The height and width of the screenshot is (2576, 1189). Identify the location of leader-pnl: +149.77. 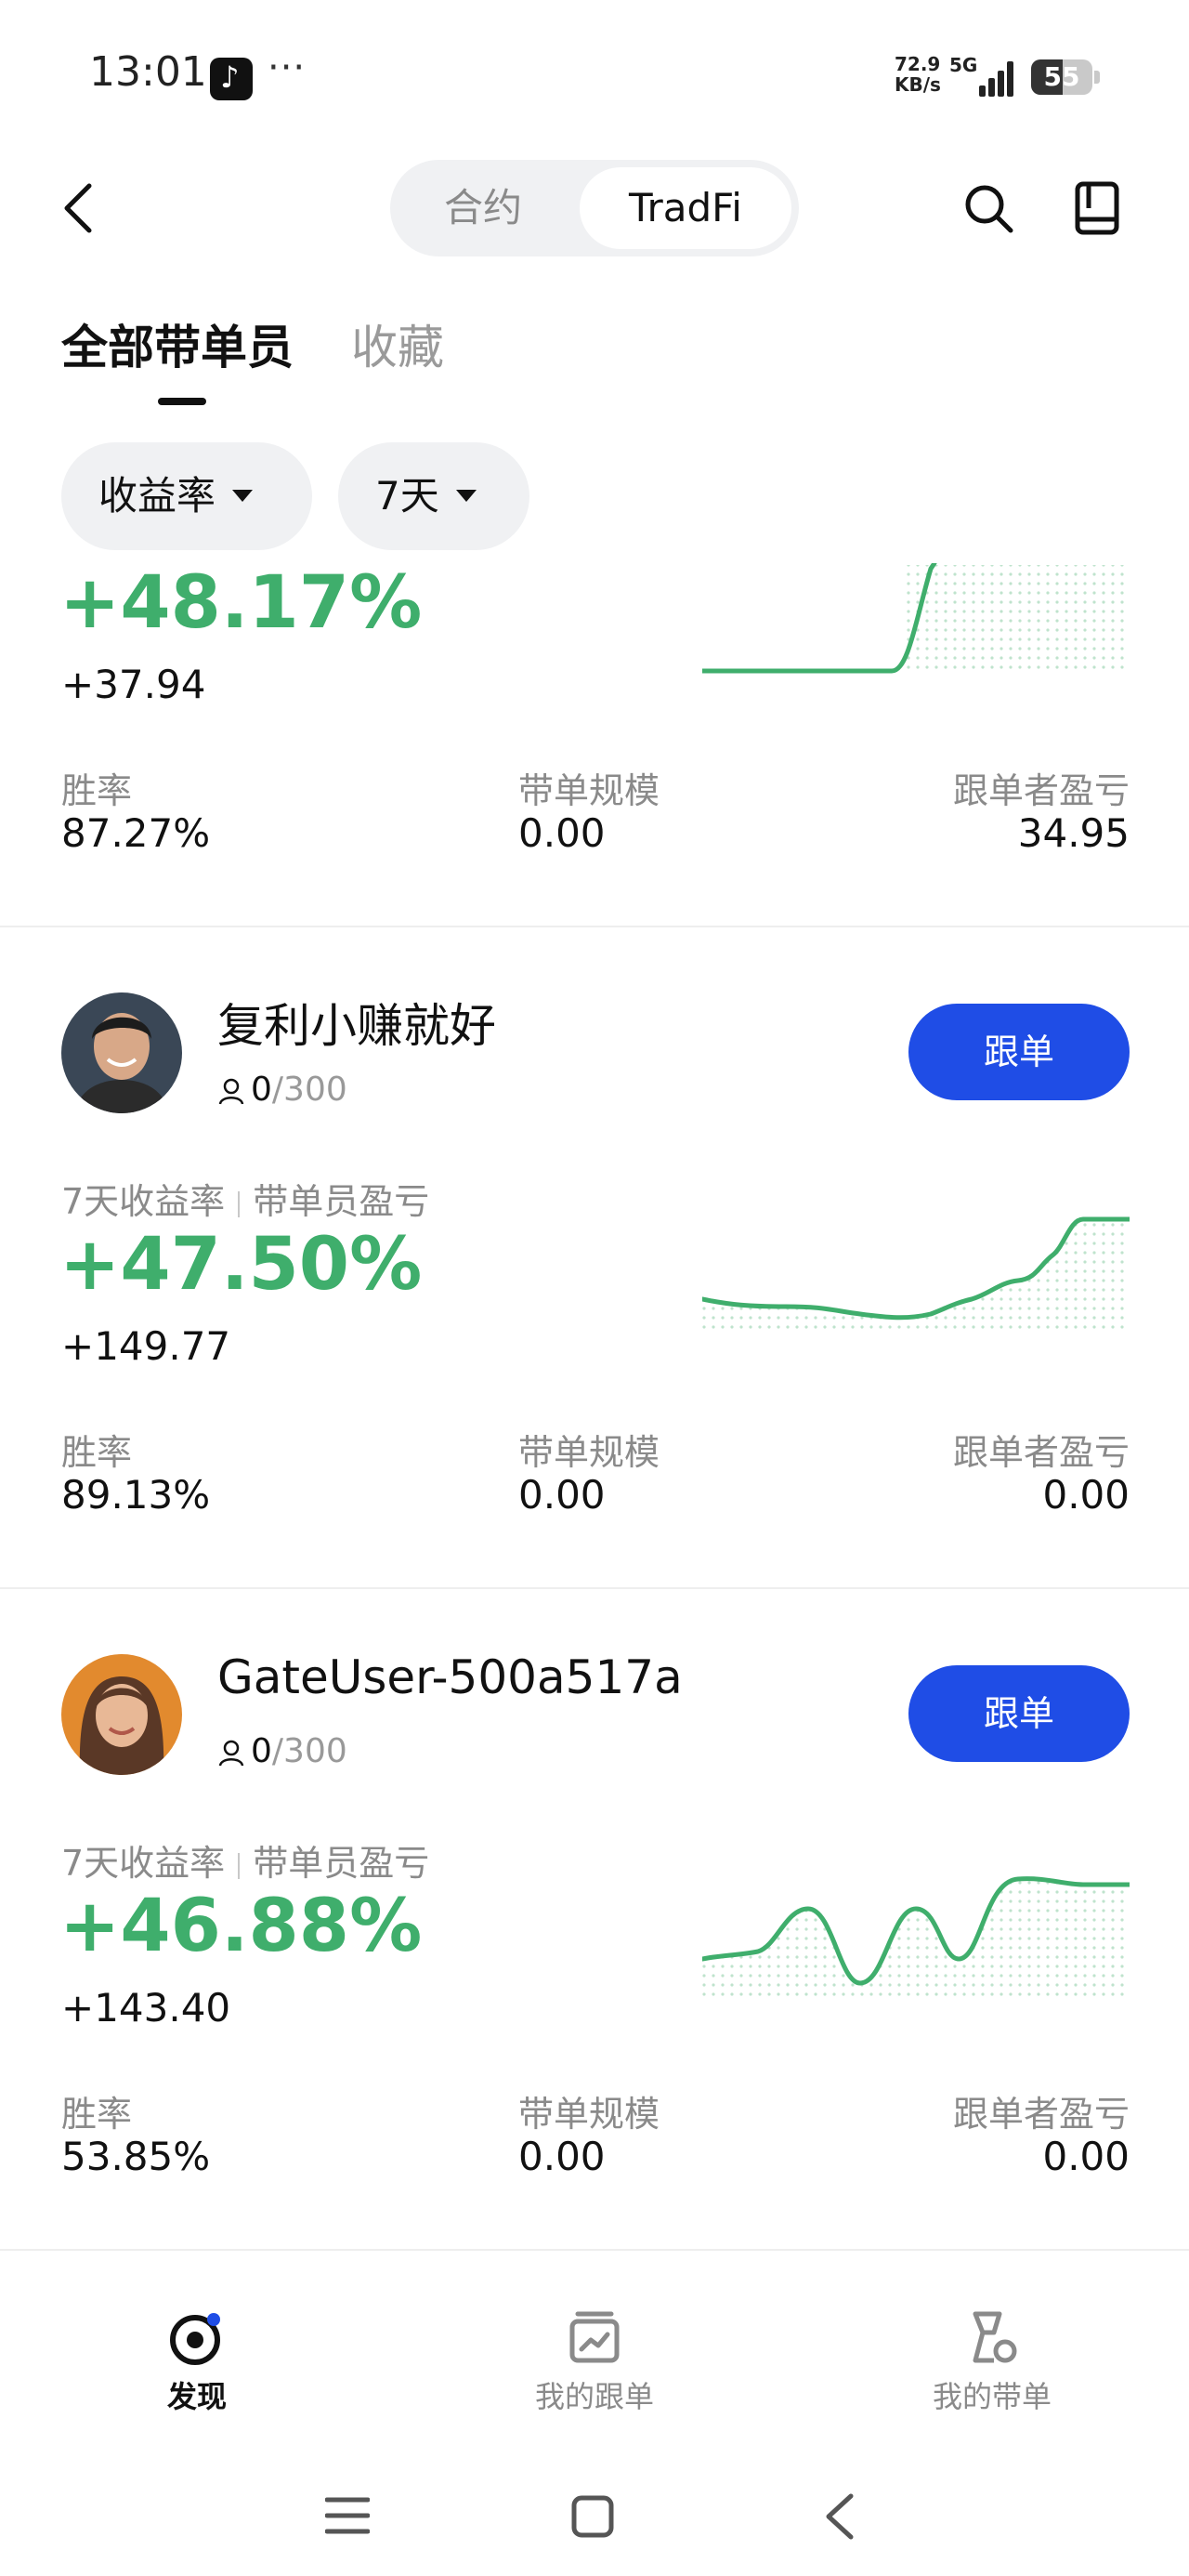
(146, 1346).